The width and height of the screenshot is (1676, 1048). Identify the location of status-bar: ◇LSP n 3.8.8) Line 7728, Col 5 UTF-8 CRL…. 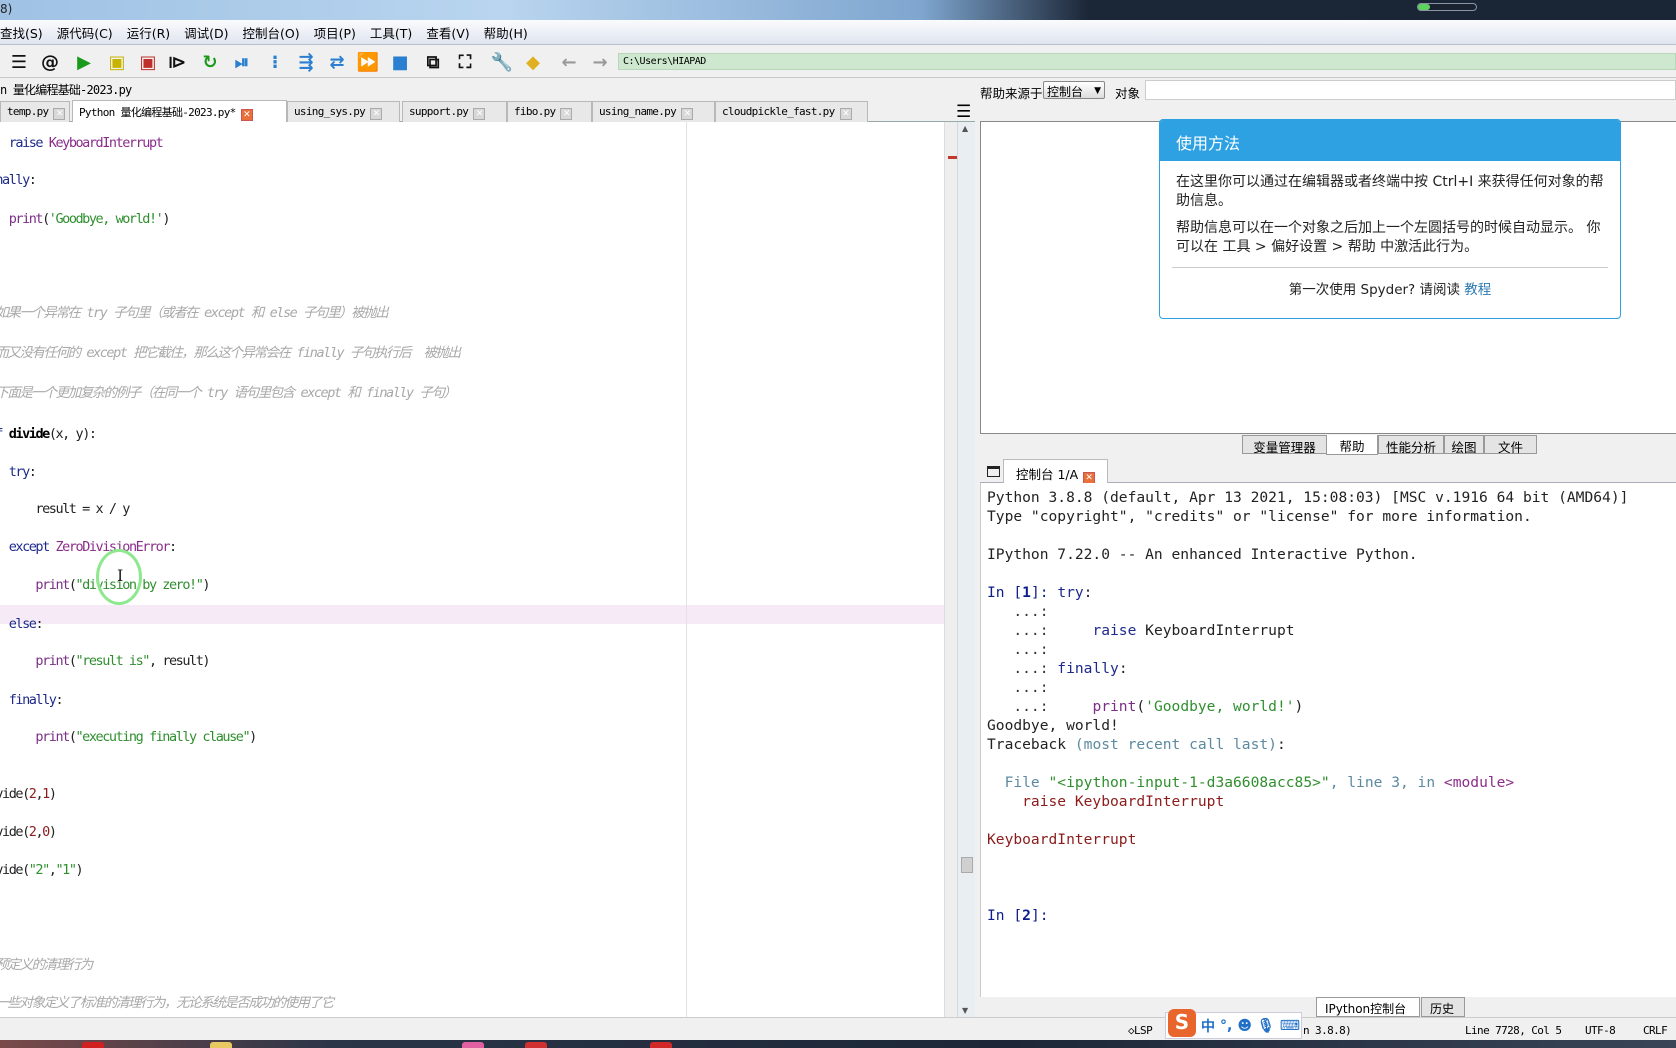
(838, 1028).